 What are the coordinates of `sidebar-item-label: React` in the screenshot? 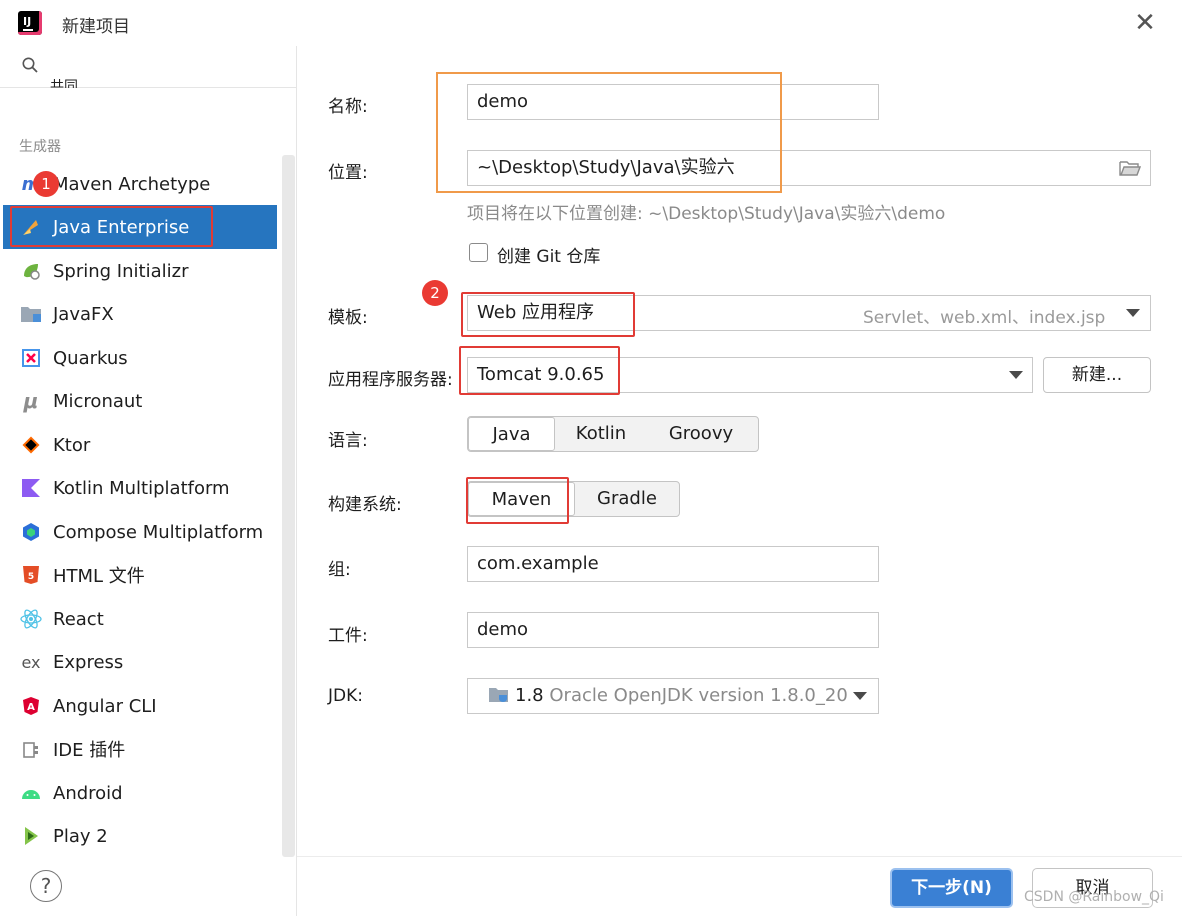 It's located at (78, 619).